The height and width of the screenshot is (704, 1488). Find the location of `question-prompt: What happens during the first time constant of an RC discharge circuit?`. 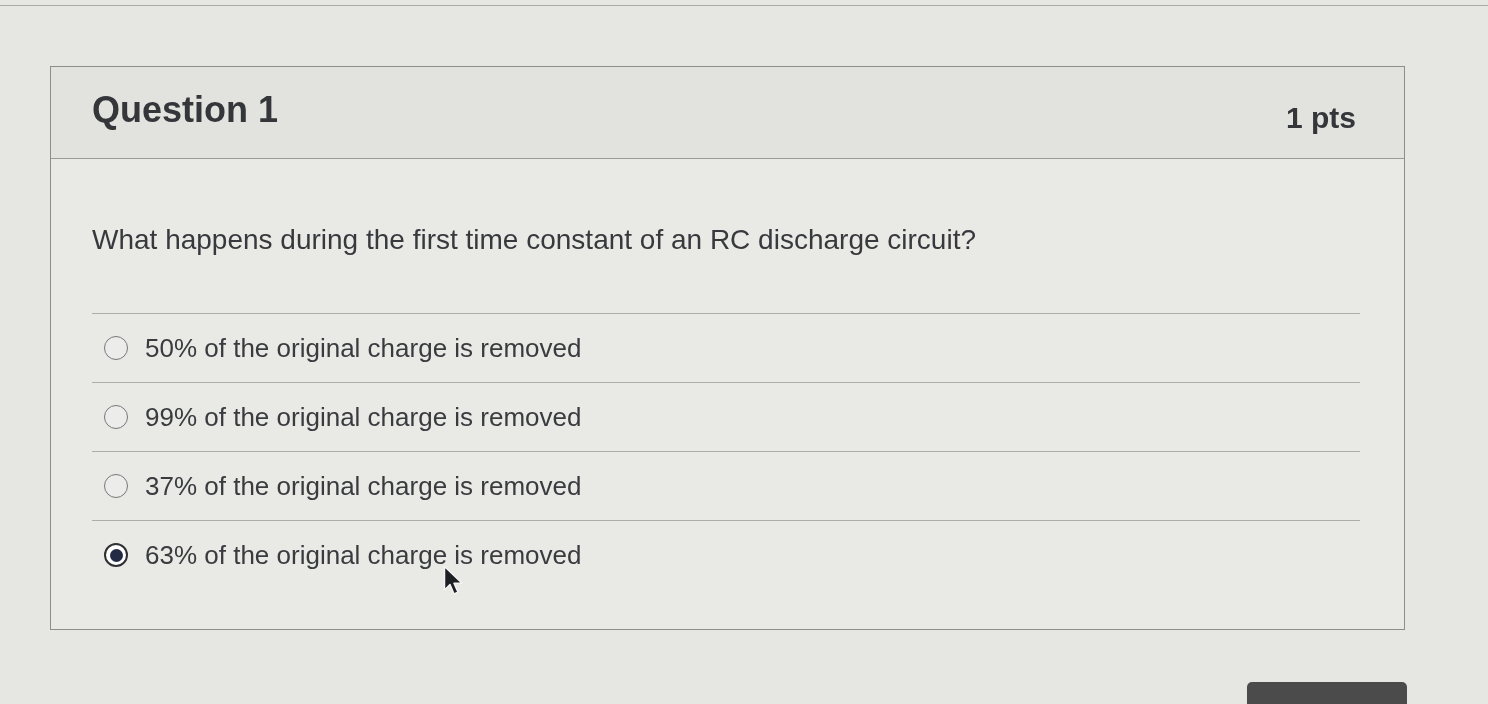

question-prompt: What happens during the first time constant of an RC discharge circuit? is located at coordinates (534, 240).